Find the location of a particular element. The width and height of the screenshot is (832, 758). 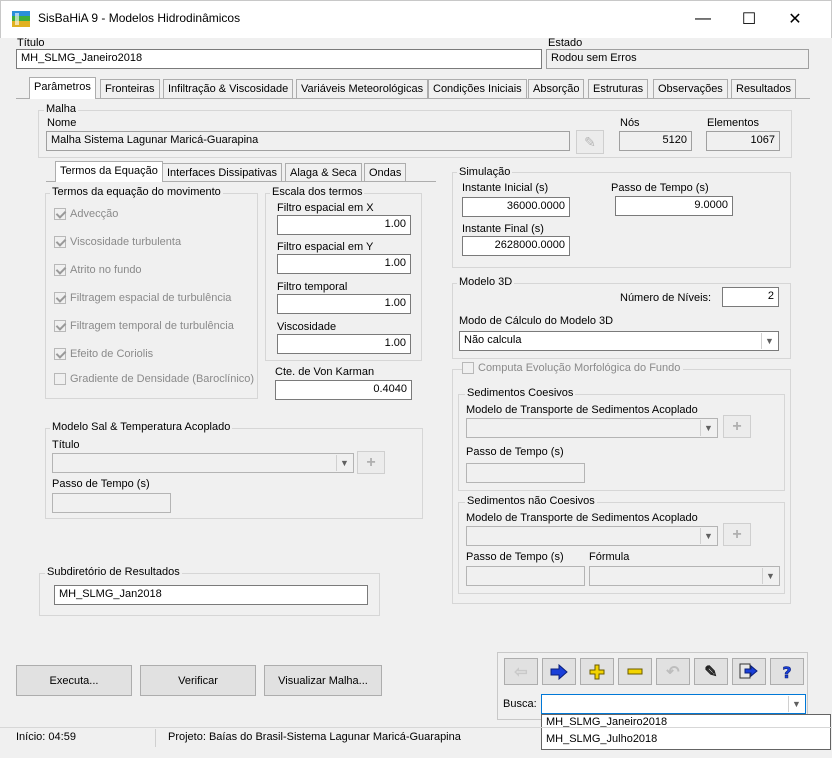

arrow-left-icon: ⇦ is located at coordinates (521, 672).